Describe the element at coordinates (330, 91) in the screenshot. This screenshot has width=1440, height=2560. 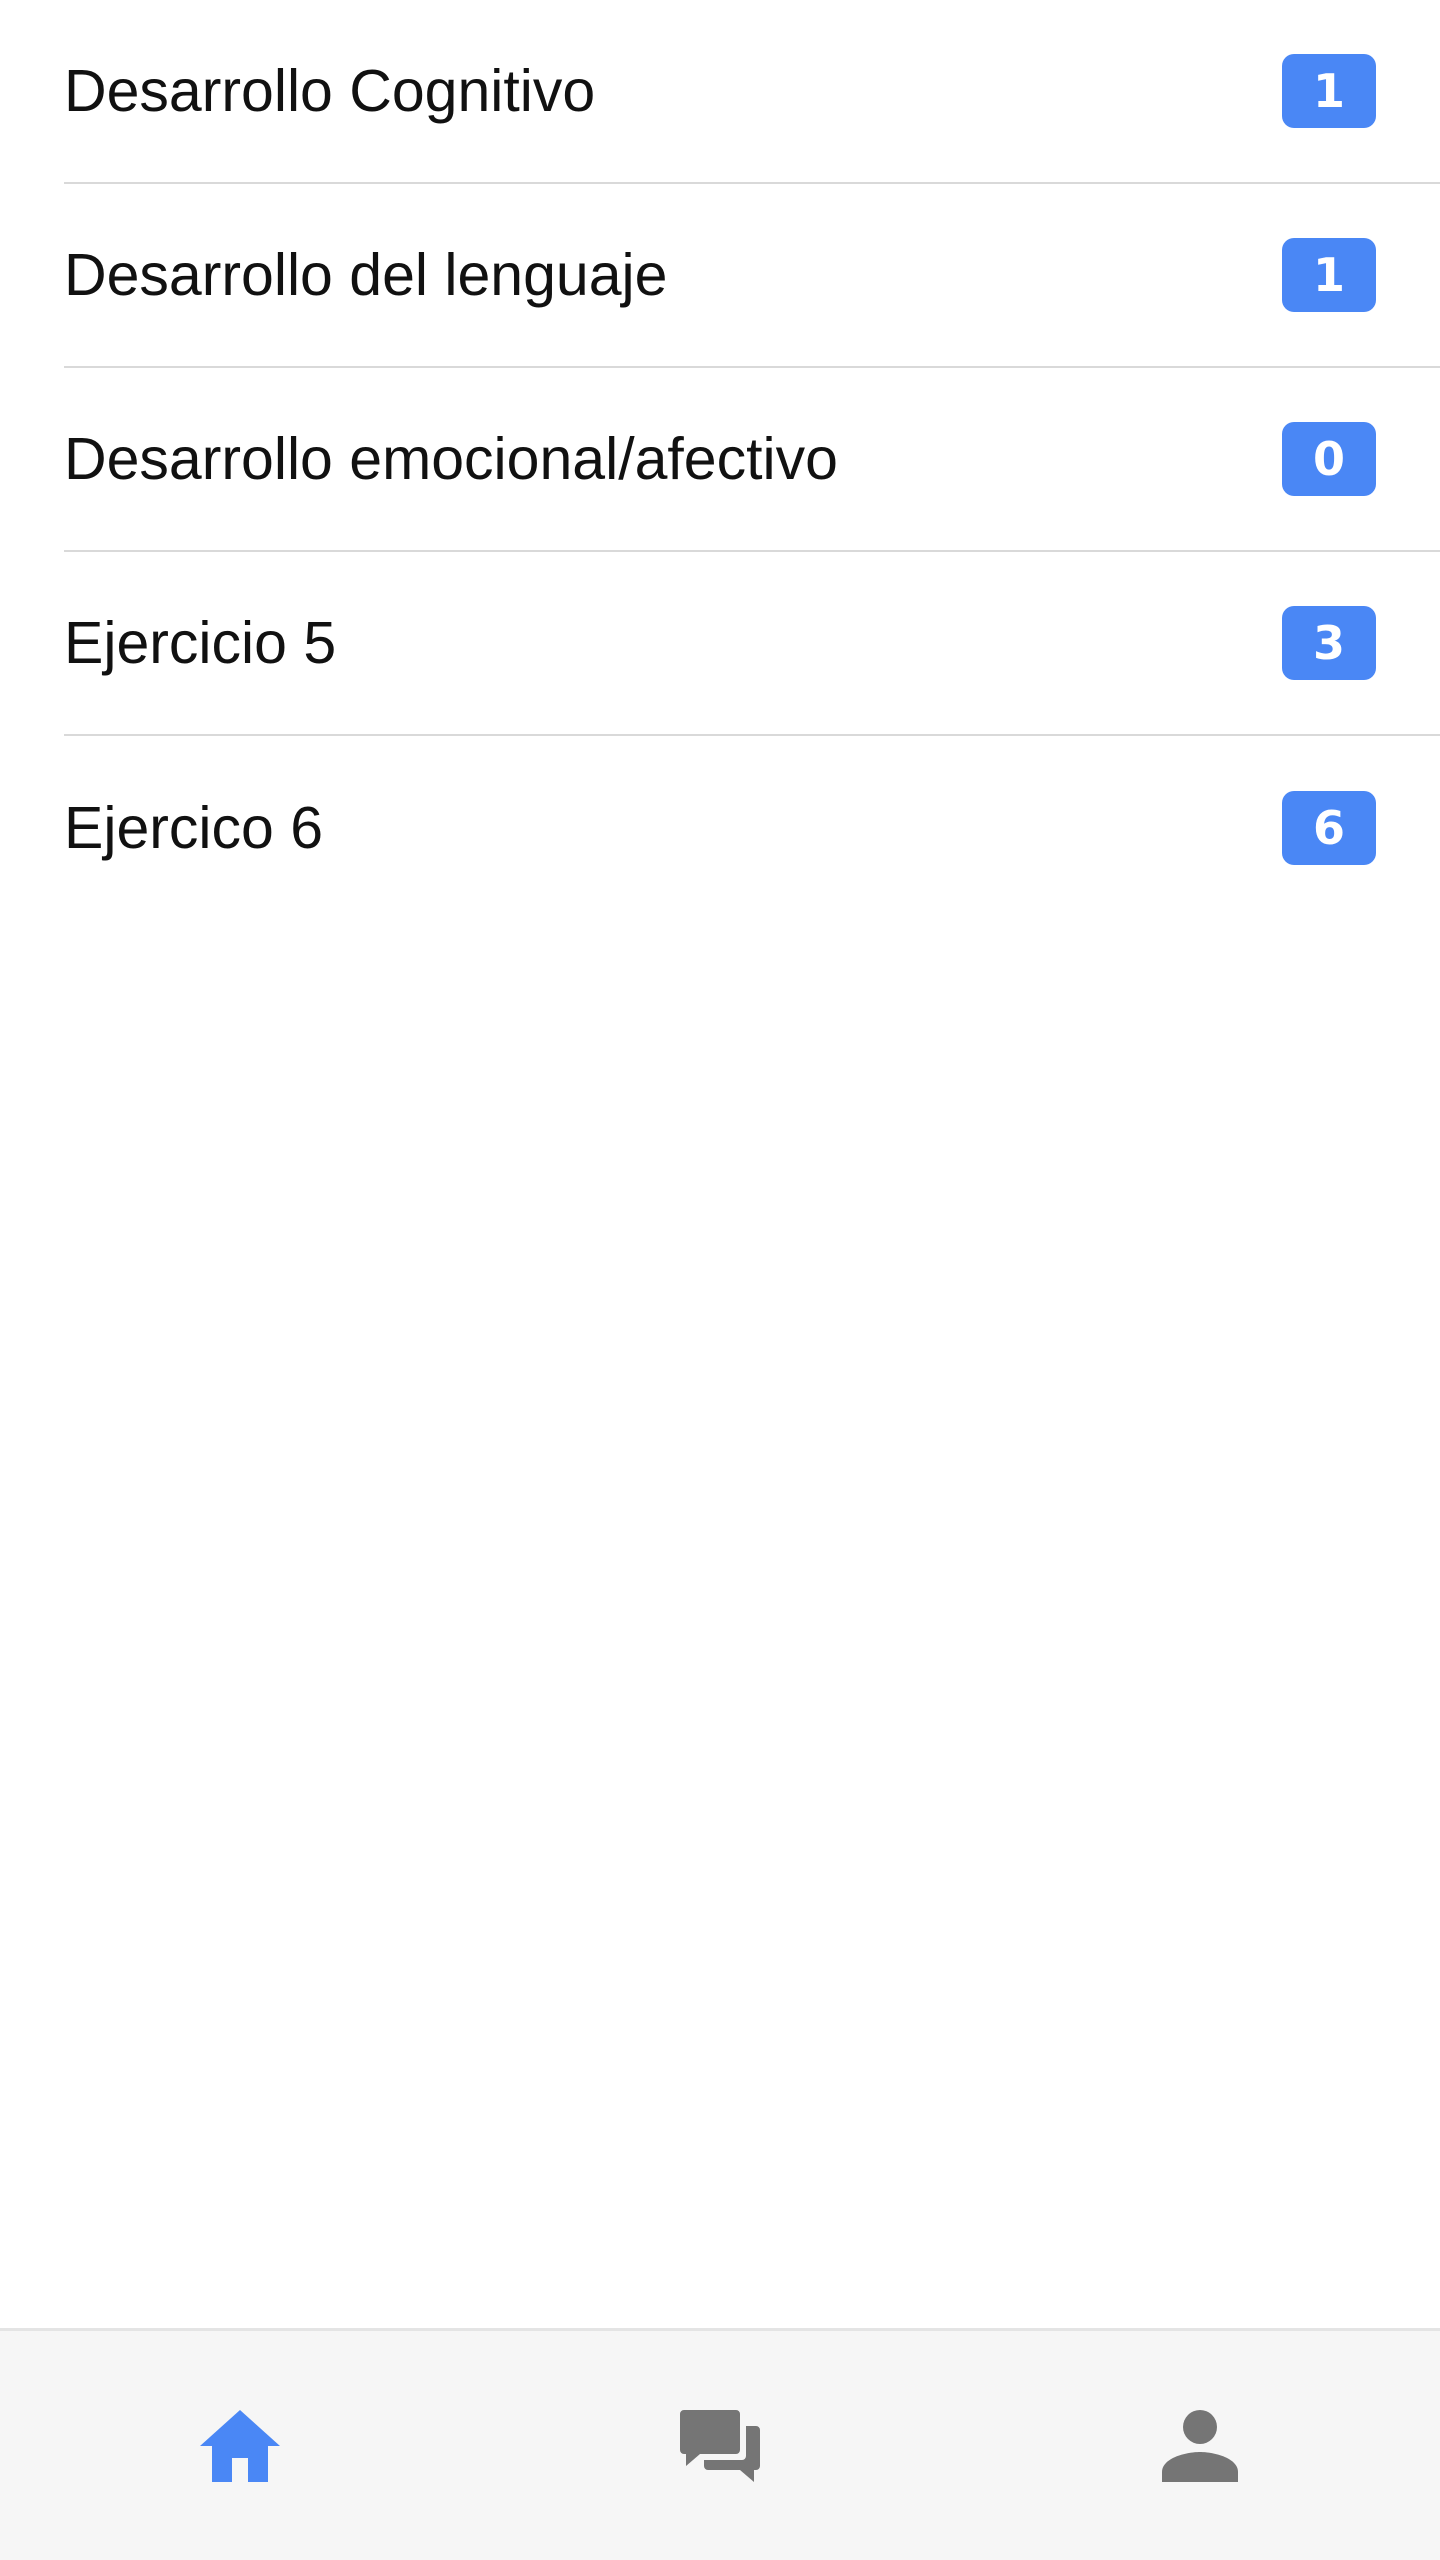
I see `list-item-label: Desarrollo Cognitivo` at that location.